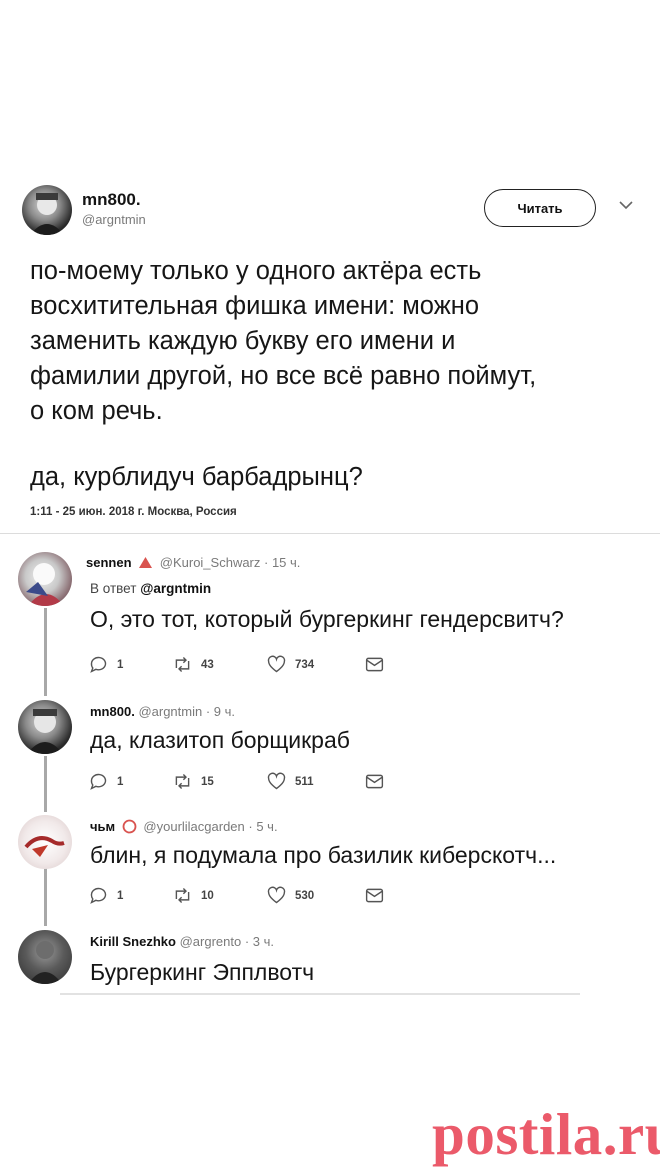 This screenshot has width=660, height=1173. What do you see at coordinates (220, 711) in the screenshot?
I see `reply-time: · 9 ч.` at bounding box center [220, 711].